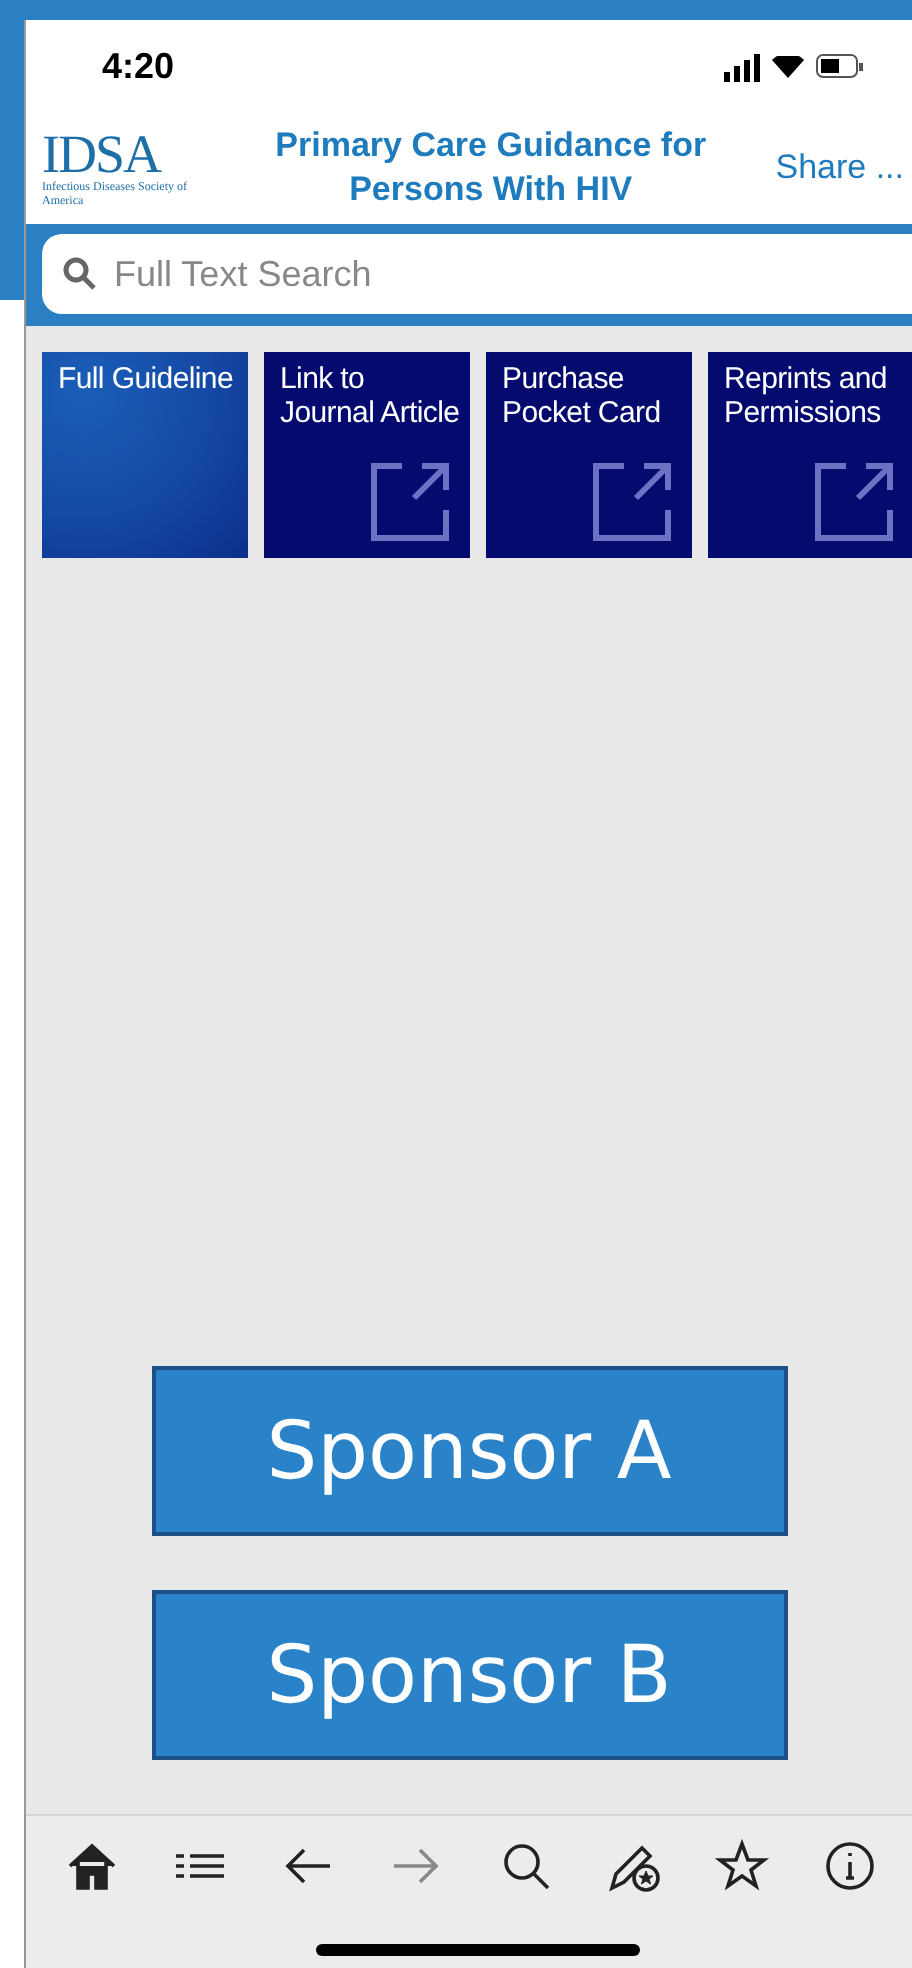 This screenshot has width=912, height=1968. I want to click on info-icon, so click(849, 1866).